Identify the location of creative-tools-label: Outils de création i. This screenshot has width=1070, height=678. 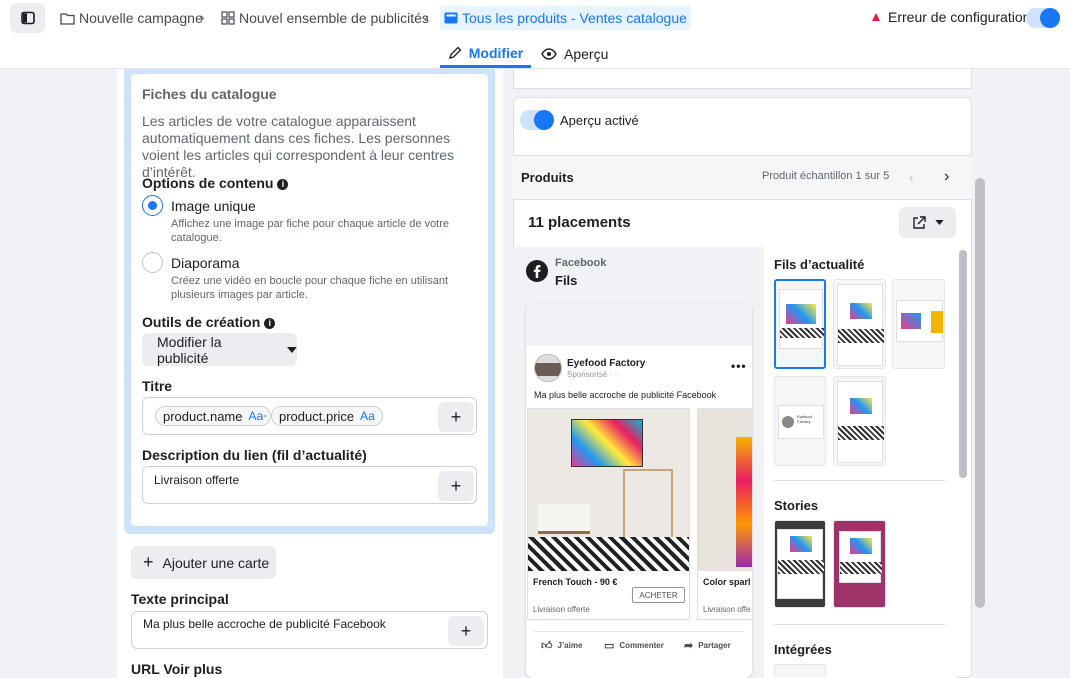
(209, 322).